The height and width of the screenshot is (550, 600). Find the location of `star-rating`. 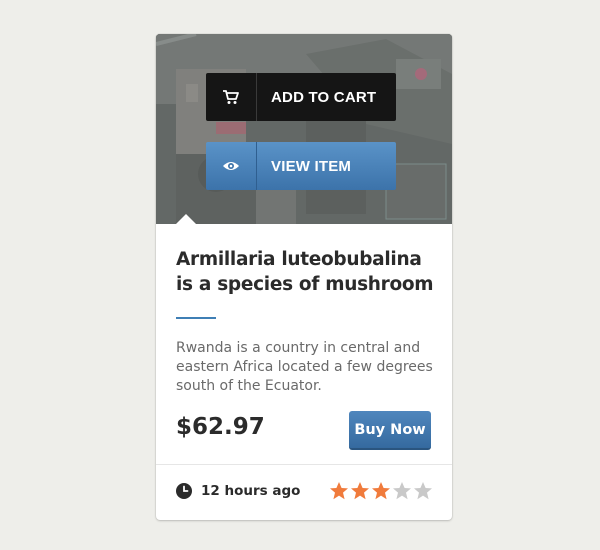

star-rating is located at coordinates (381, 491).